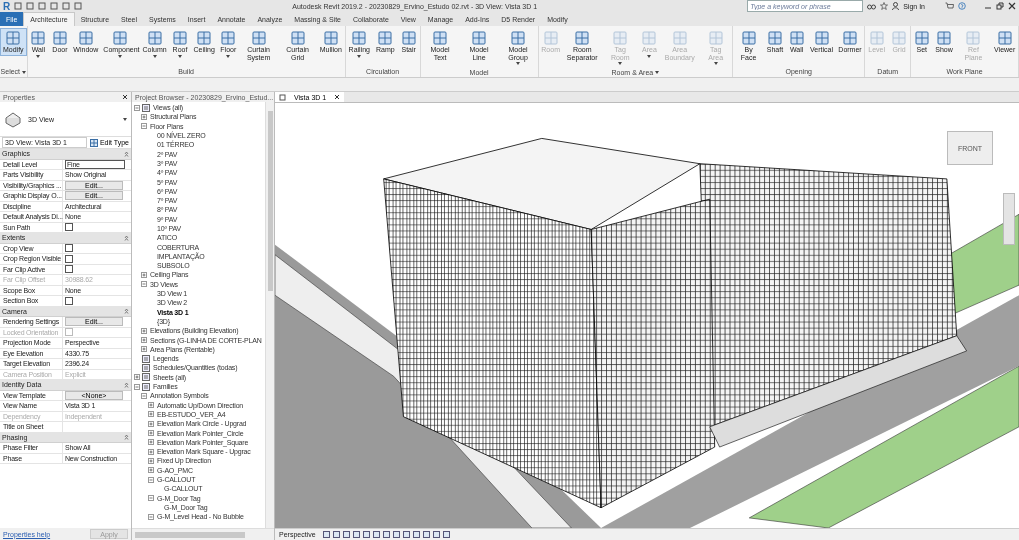 Image resolution: width=1019 pixels, height=540 pixels. What do you see at coordinates (1000, 6) in the screenshot?
I see `restore-icon` at bounding box center [1000, 6].